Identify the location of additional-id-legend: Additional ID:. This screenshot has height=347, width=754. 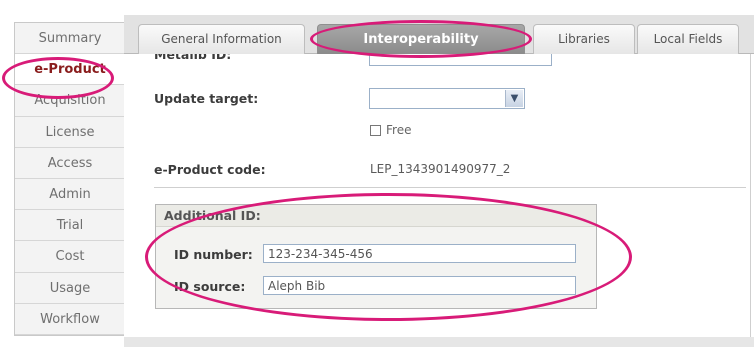
(376, 216).